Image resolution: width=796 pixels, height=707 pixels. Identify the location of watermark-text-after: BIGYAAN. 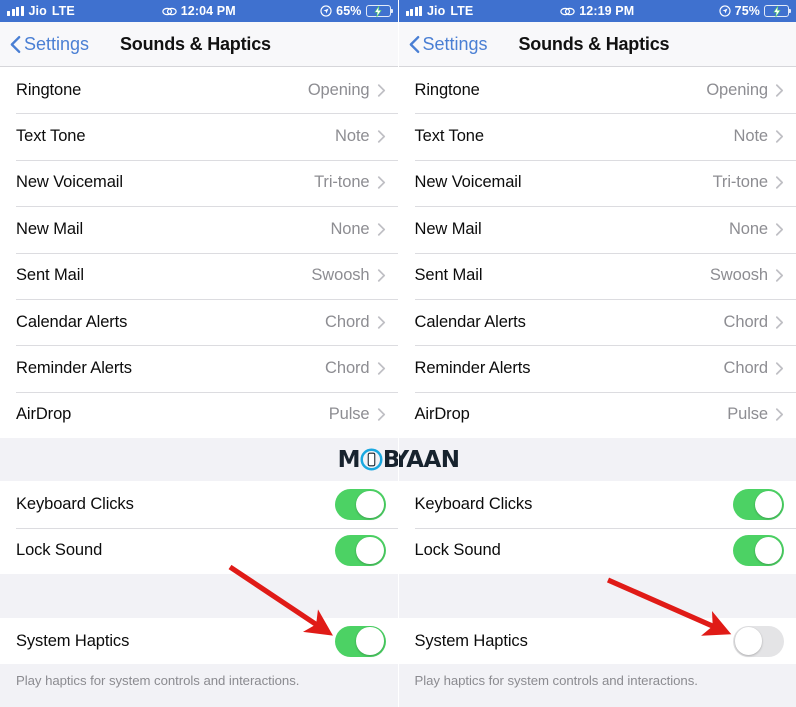
(429, 459).